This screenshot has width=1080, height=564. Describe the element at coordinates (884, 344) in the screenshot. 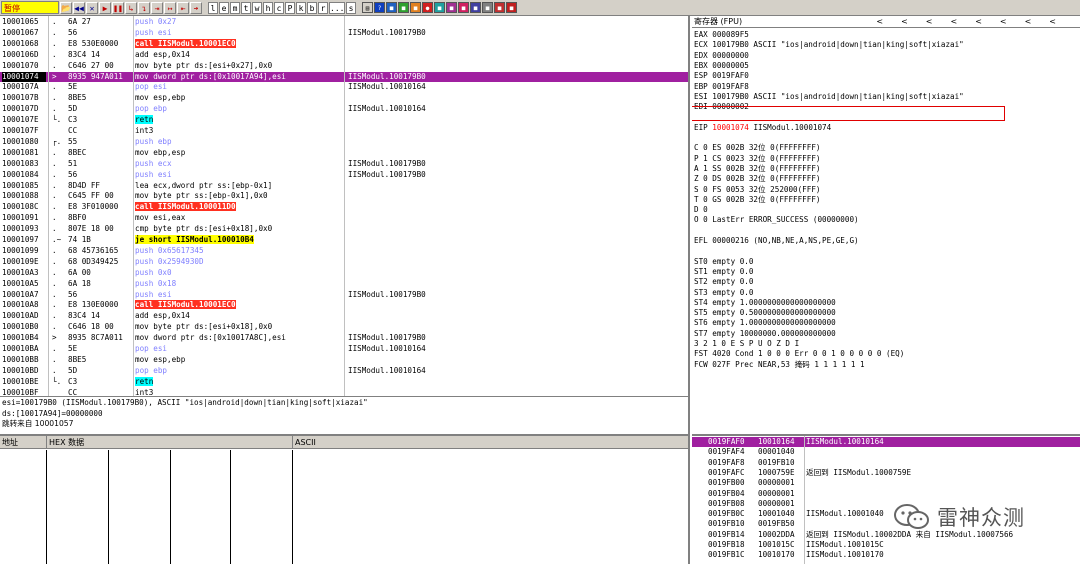

I see `register-line: 3 2 1 0 E S P U O Z D I` at that location.